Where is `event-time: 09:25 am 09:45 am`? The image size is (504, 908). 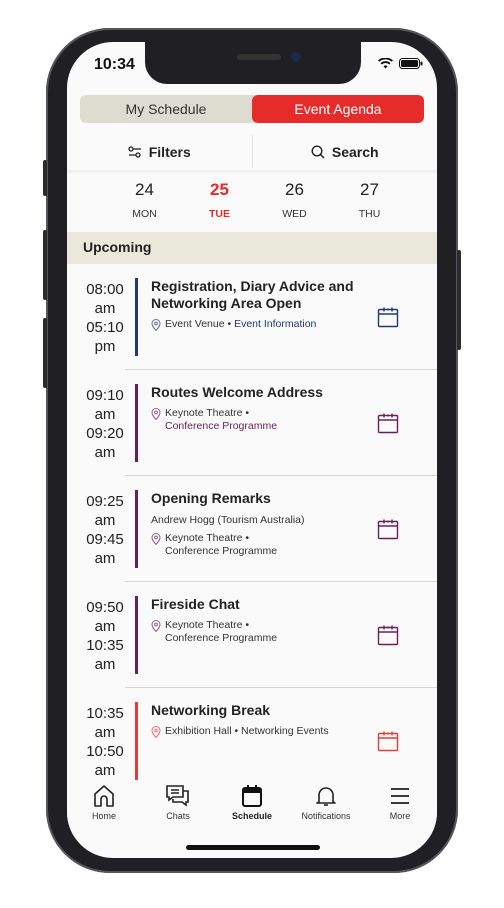
event-time: 09:25 am 09:45 am is located at coordinates (105, 530).